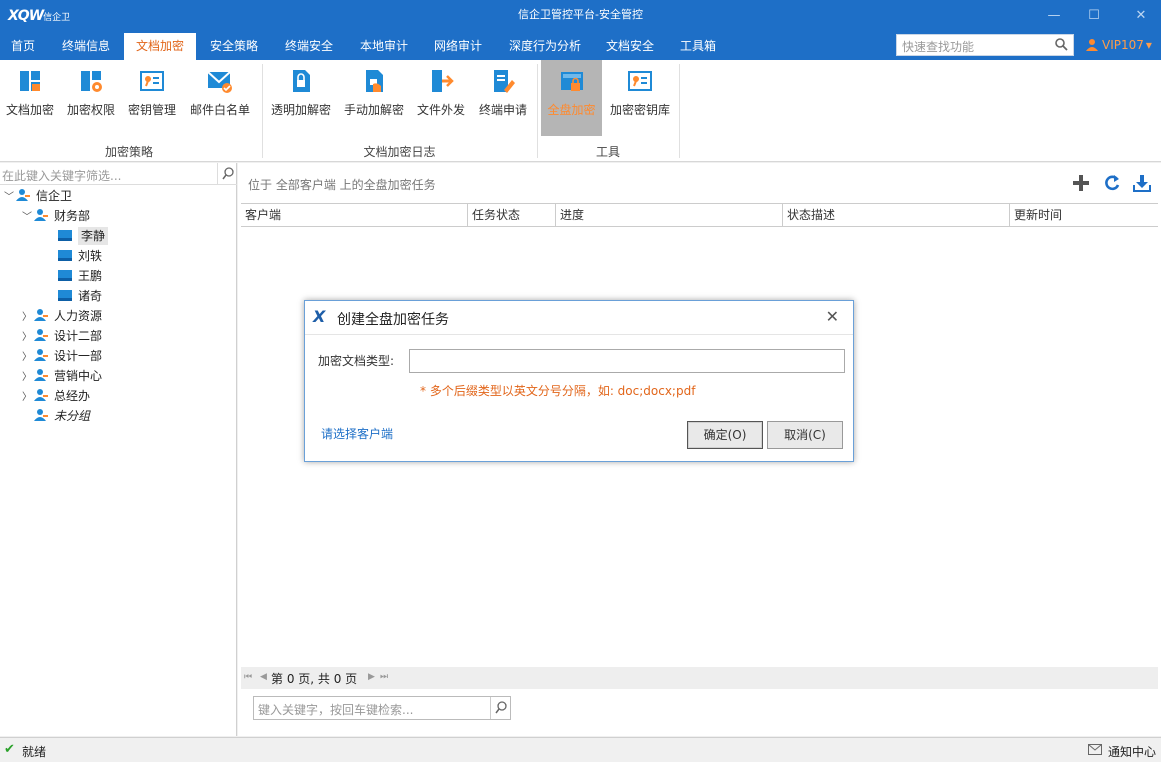  I want to click on tree-node-member: 李静, so click(83, 236).